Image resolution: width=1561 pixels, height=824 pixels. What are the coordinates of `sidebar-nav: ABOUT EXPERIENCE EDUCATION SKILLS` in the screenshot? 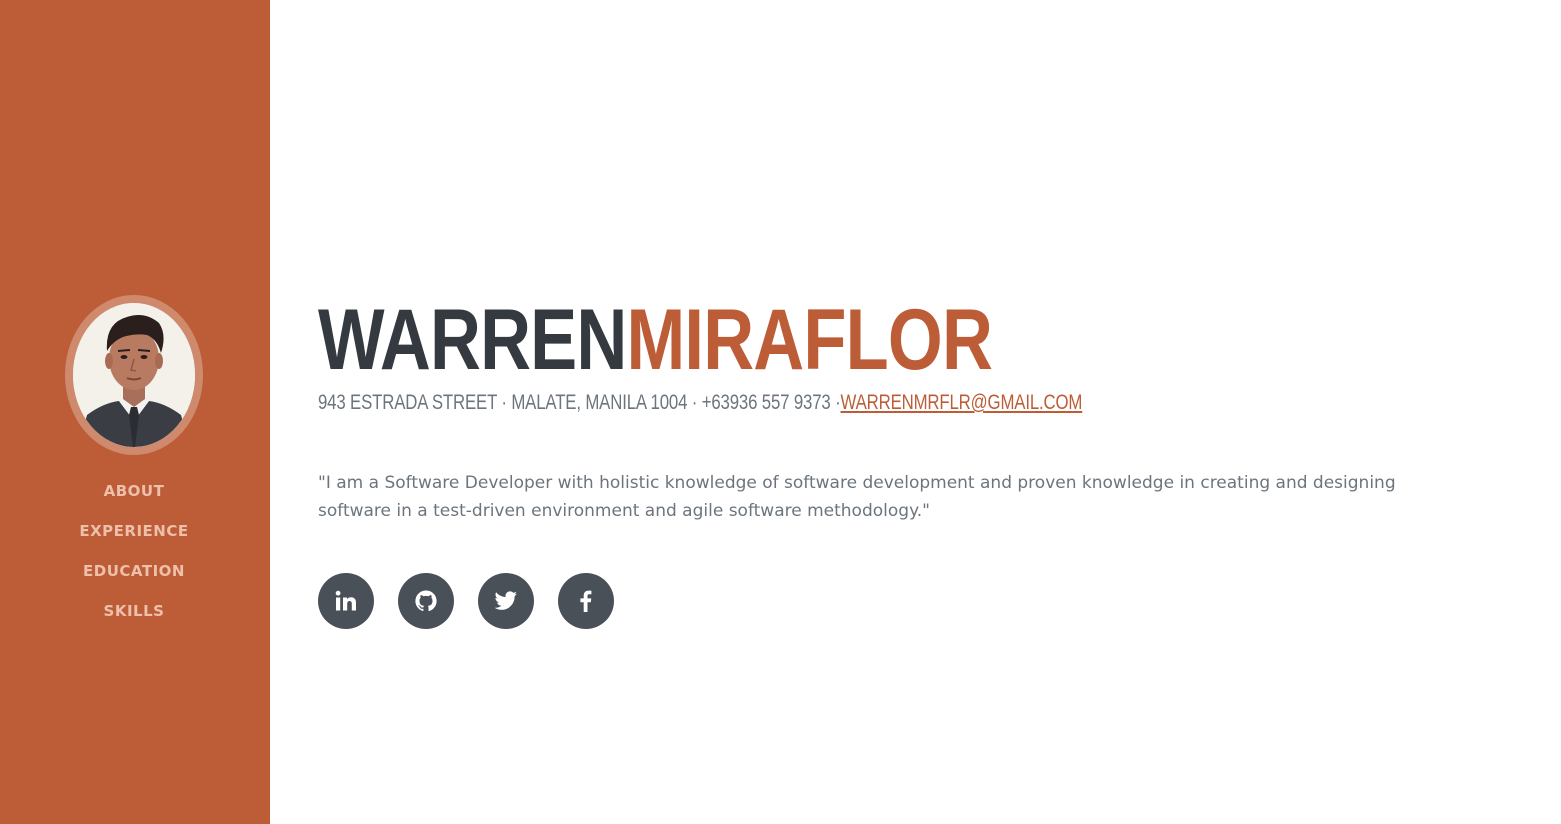 It's located at (134, 558).